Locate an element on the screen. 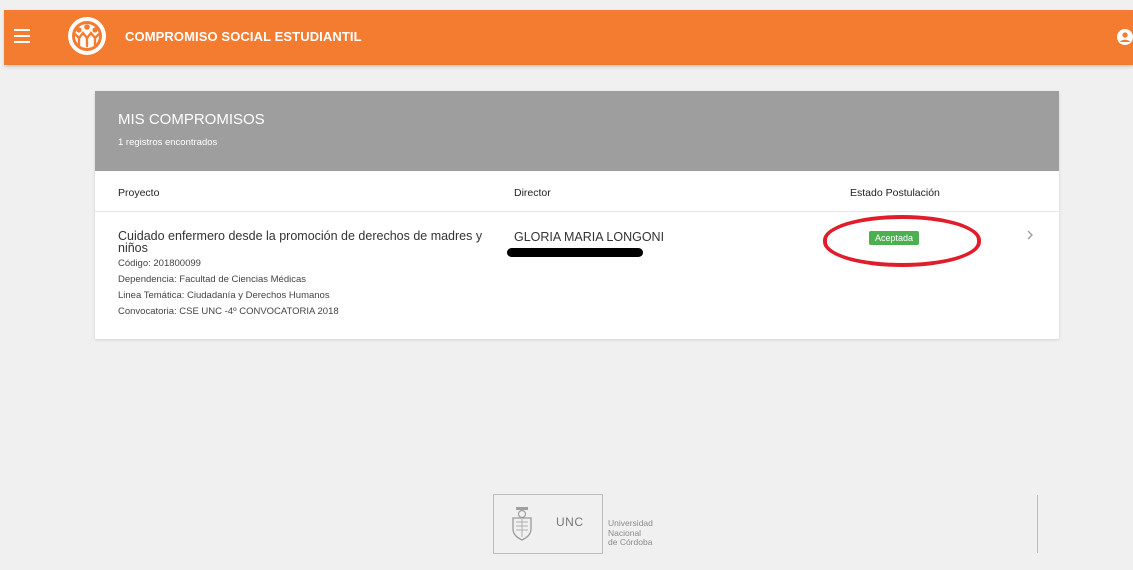 This screenshot has height=570, width=1133. unc-label: UNC is located at coordinates (570, 522).